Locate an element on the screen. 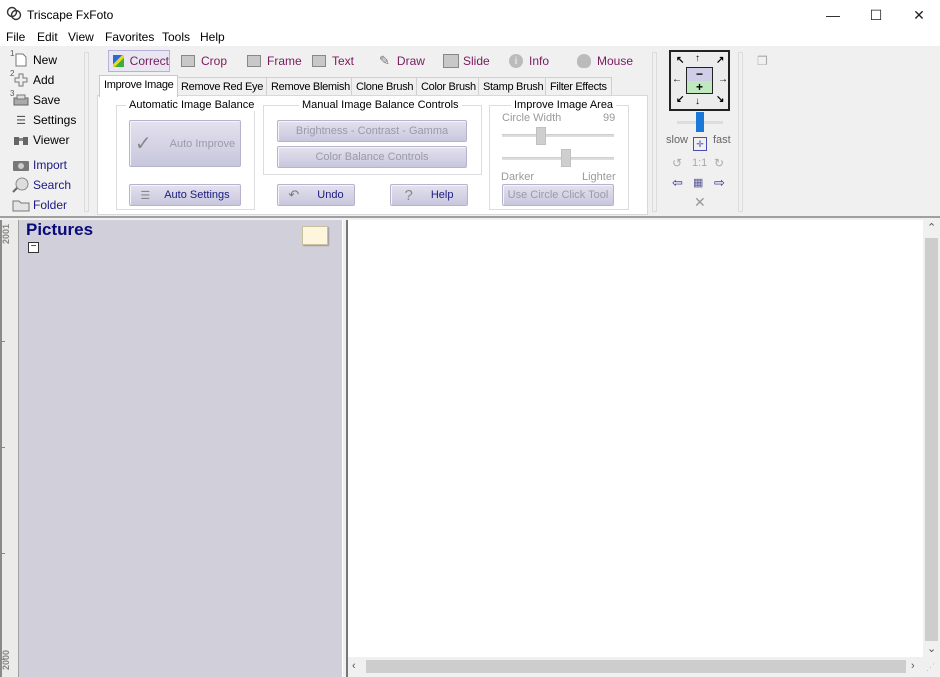  mode-frame-button: Frame is located at coordinates (274, 61).